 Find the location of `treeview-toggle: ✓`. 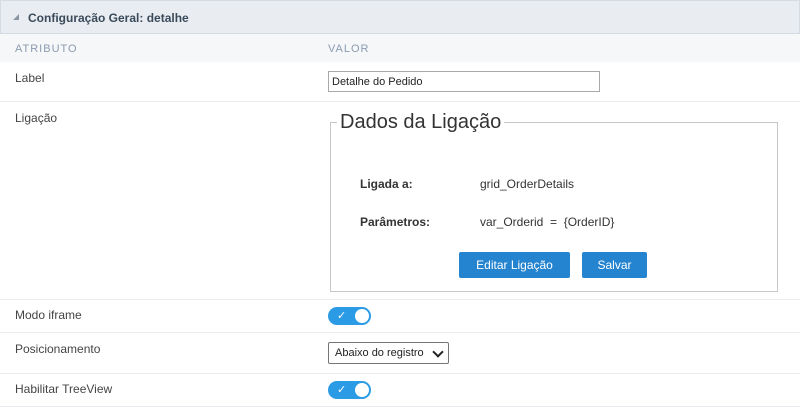

treeview-toggle: ✓ is located at coordinates (349, 390).